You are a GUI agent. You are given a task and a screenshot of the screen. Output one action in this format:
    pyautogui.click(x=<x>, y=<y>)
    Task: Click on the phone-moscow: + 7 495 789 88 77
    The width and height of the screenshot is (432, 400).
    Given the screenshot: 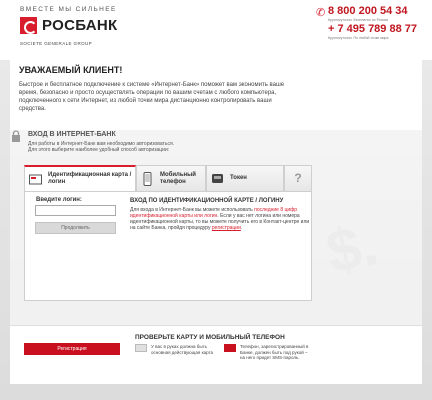 What is the action you would take?
    pyautogui.click(x=372, y=29)
    